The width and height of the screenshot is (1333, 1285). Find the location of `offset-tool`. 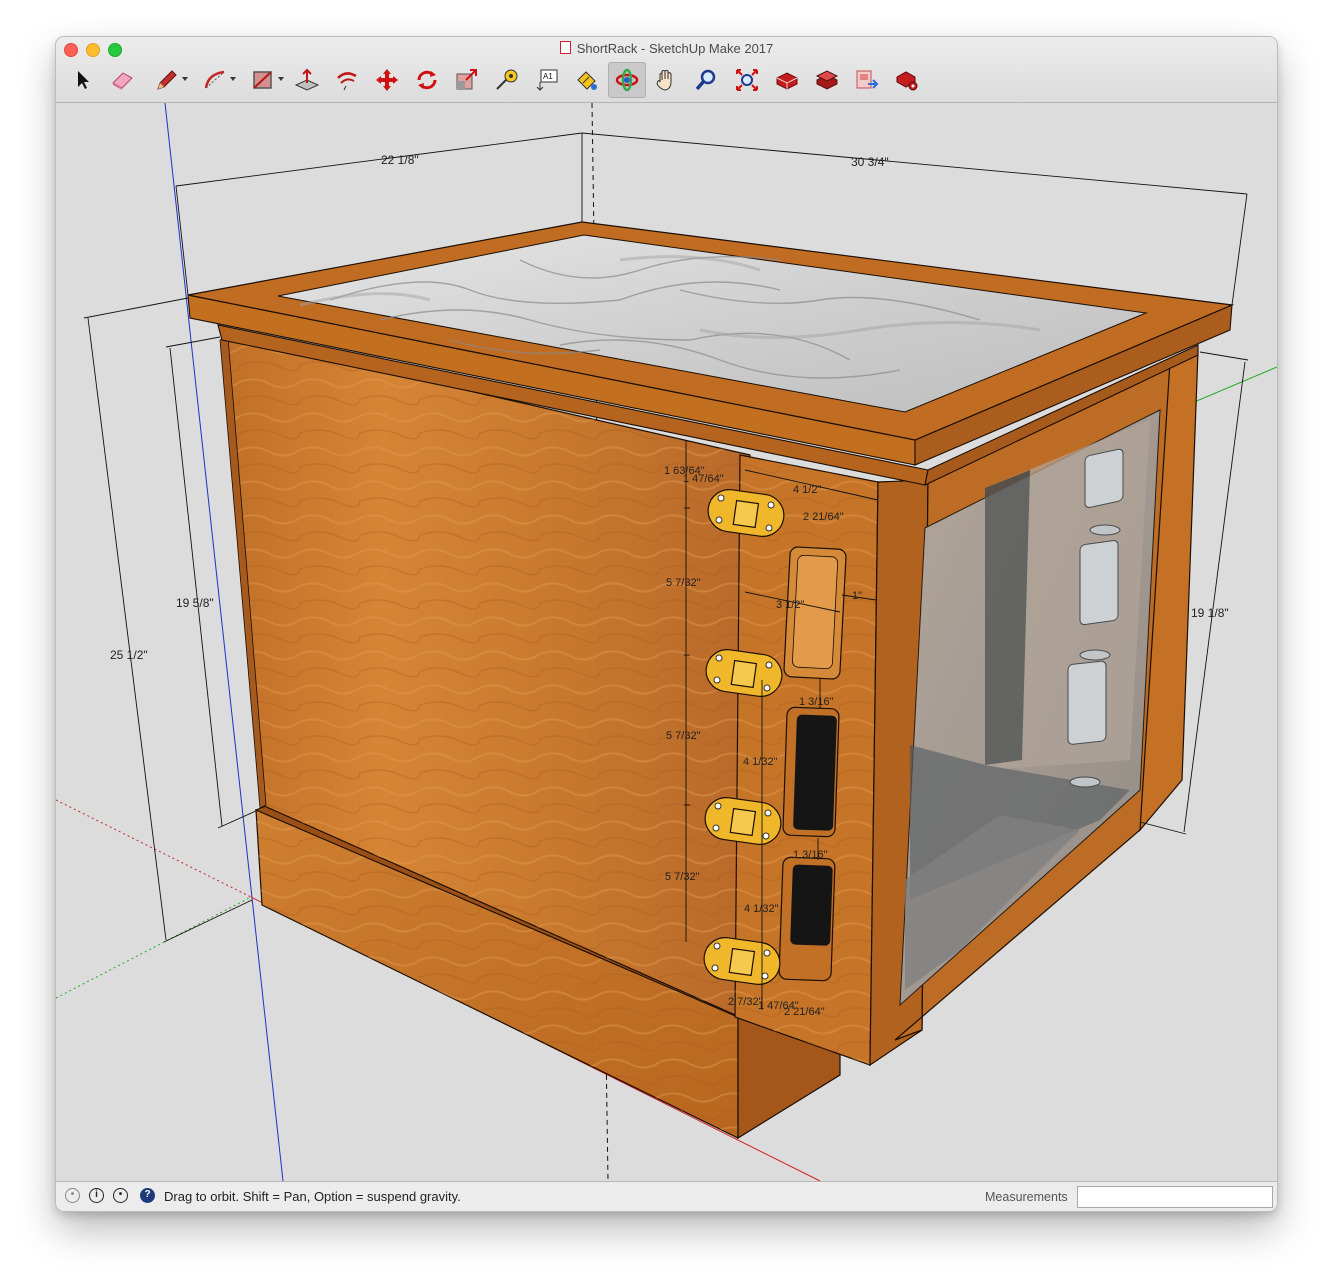

offset-tool is located at coordinates (347, 80).